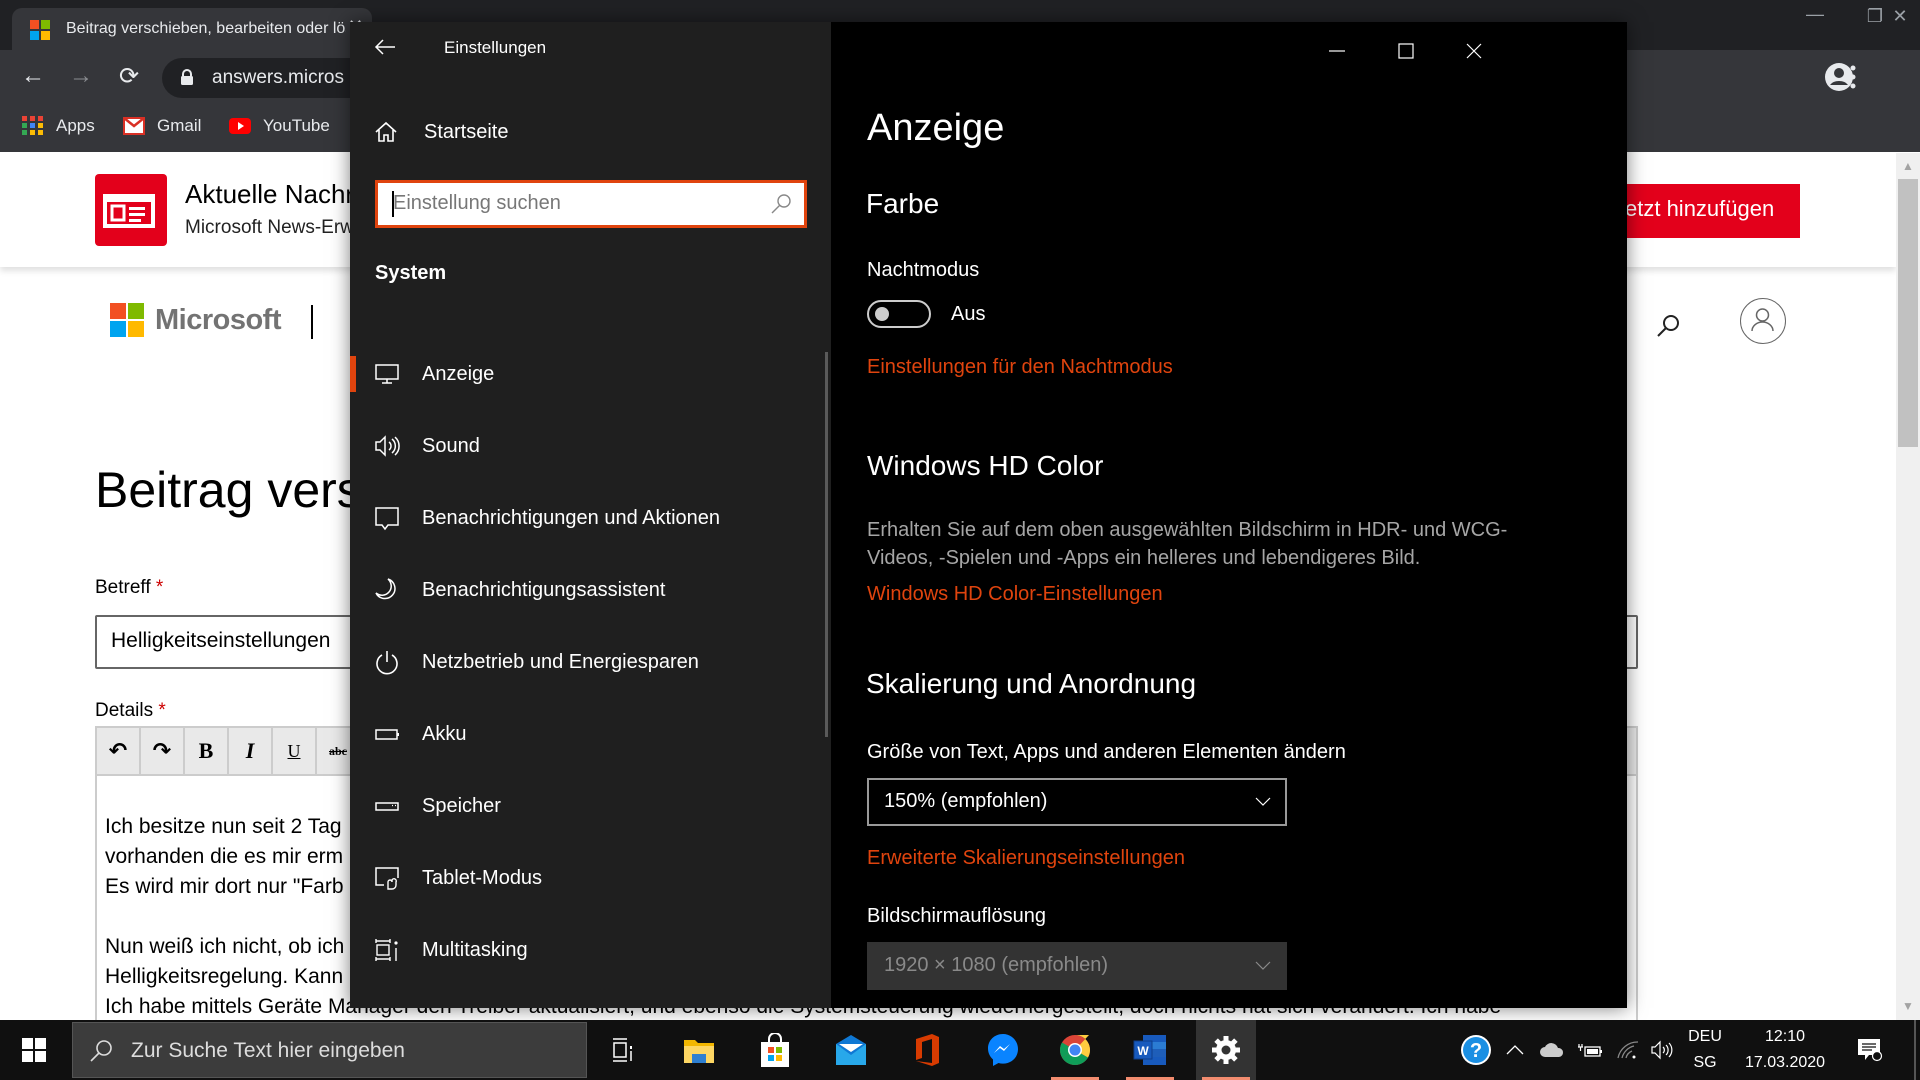 This screenshot has height=1080, width=1920. Describe the element at coordinates (1026, 858) in the screenshot. I see `advanced-scaling-link: Erweiterte Skalierungseinstellungen` at that location.